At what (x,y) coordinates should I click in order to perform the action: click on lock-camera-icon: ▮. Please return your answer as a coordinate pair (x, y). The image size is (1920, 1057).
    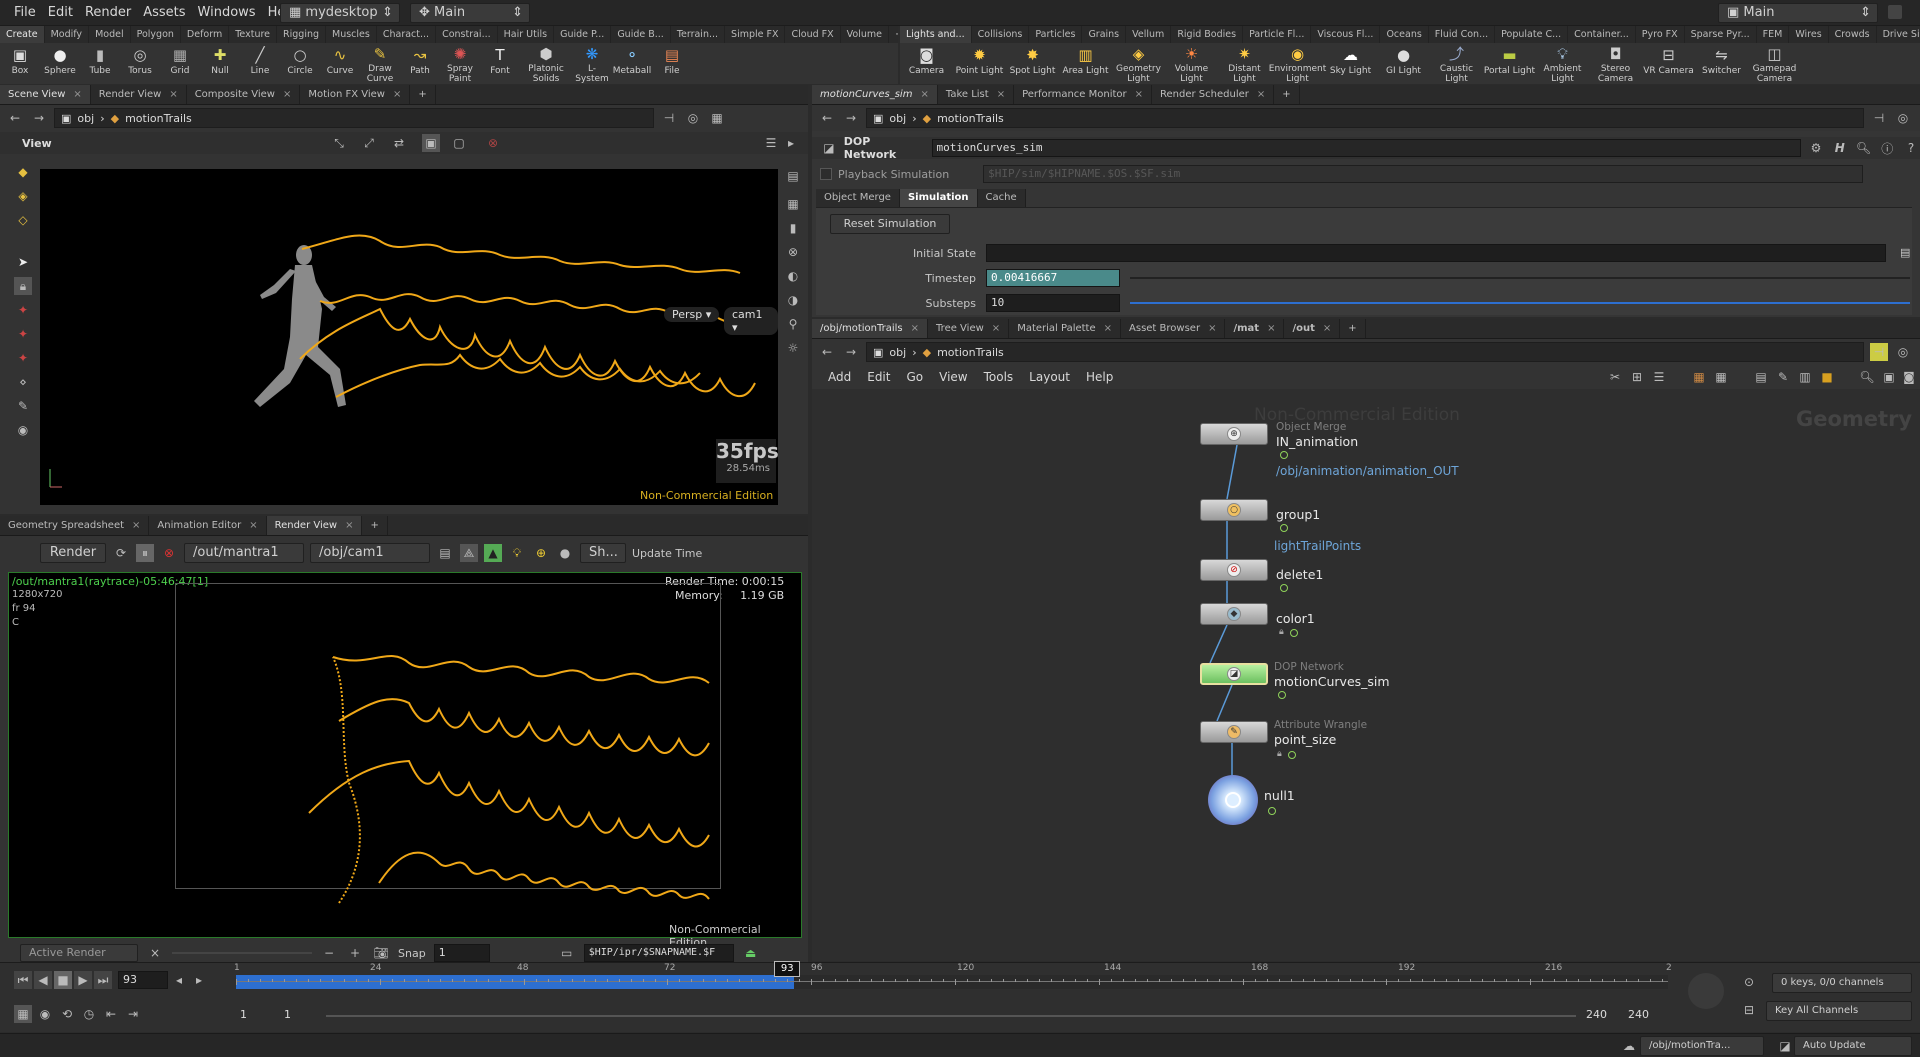
    Looking at the image, I should click on (793, 228).